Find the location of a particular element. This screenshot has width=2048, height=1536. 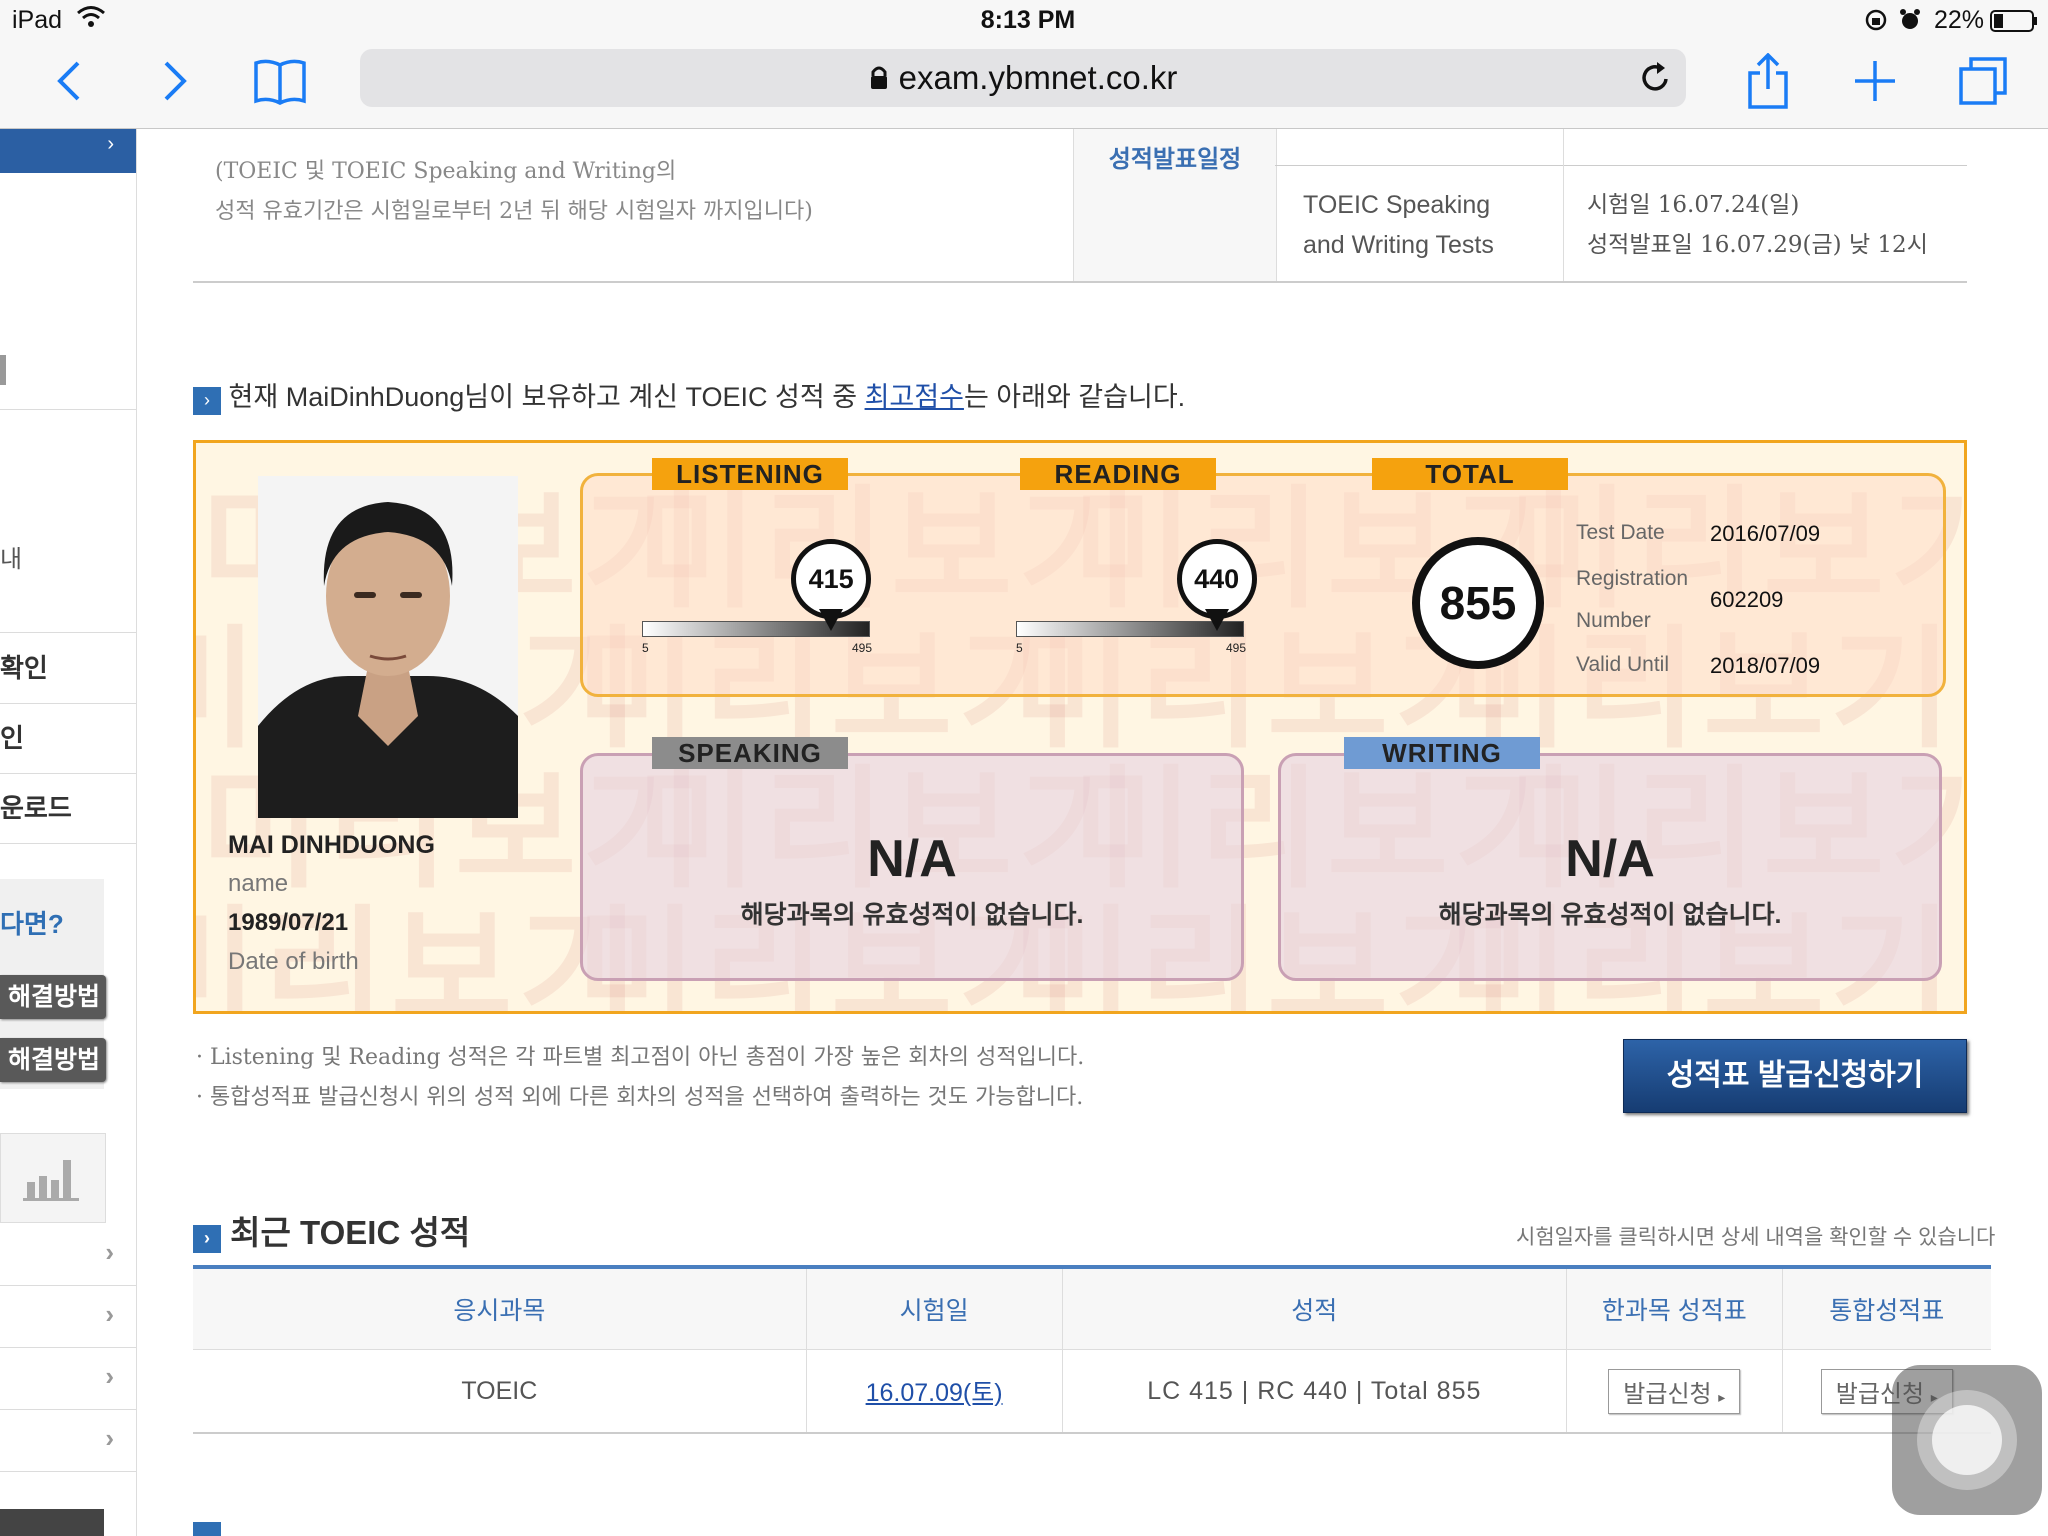

column-header: 통합성적표 is located at coordinates (1886, 1307).